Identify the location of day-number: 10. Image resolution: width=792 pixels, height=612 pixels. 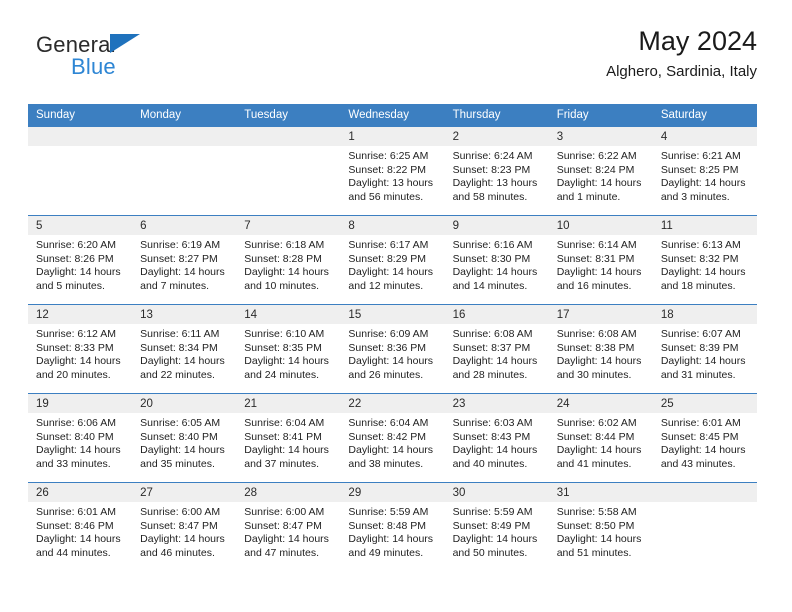
(563, 226).